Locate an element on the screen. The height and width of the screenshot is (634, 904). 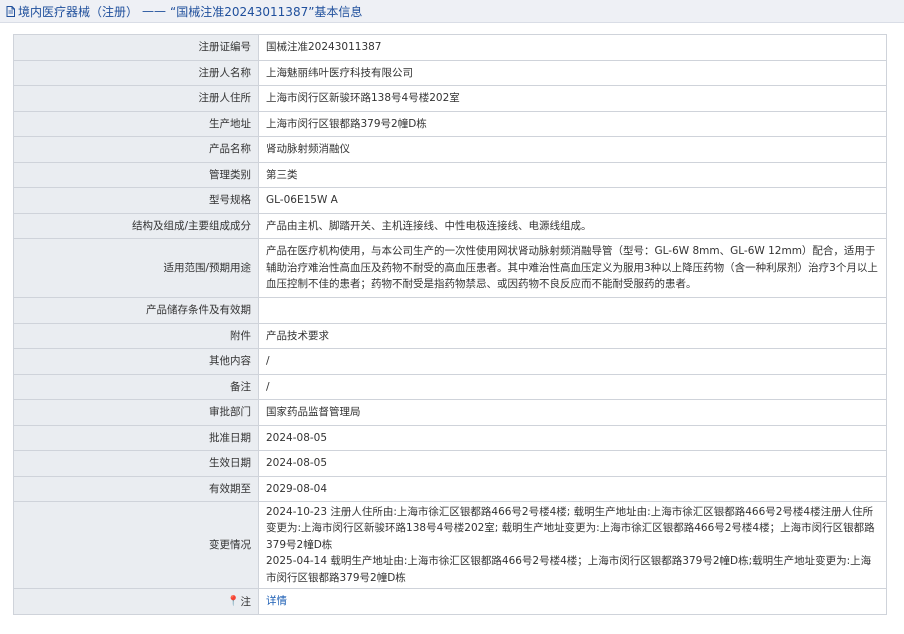
row-value: GL-06E15W A is located at coordinates (572, 200).